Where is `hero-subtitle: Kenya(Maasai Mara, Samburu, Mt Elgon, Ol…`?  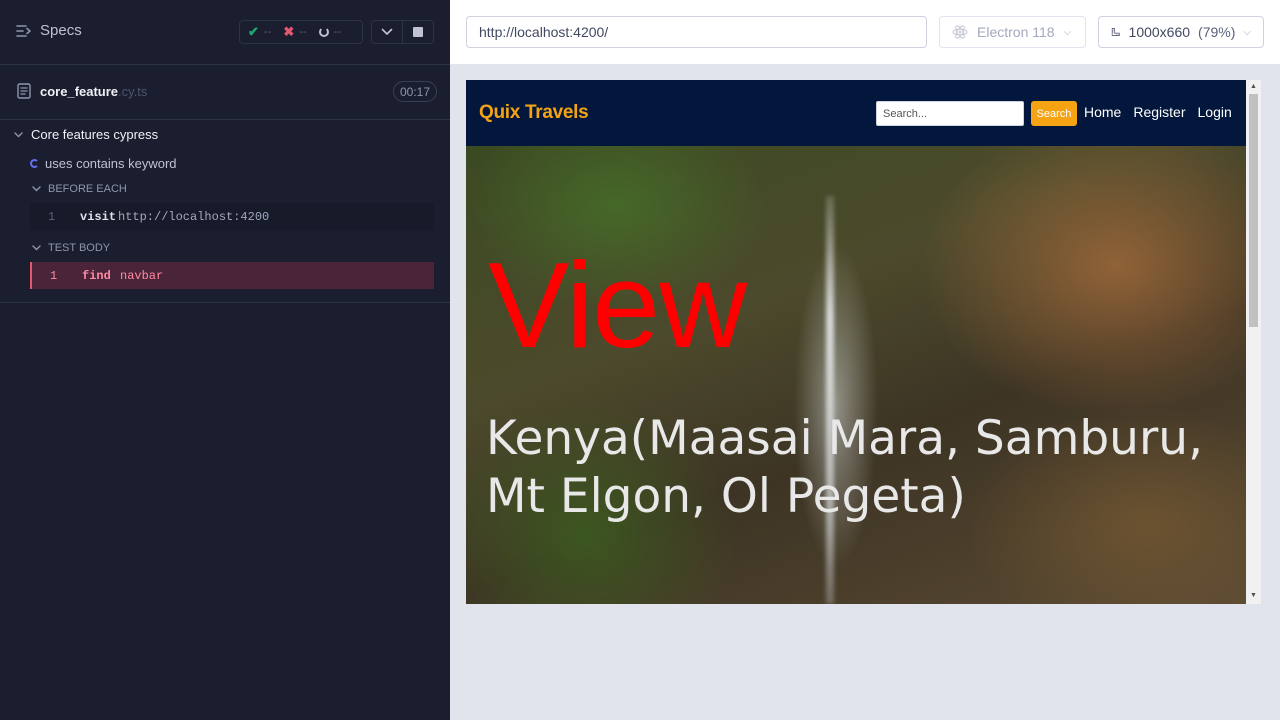 hero-subtitle: Kenya(Maasai Mara, Samburu, Mt Elgon, Ol… is located at coordinates (845, 467).